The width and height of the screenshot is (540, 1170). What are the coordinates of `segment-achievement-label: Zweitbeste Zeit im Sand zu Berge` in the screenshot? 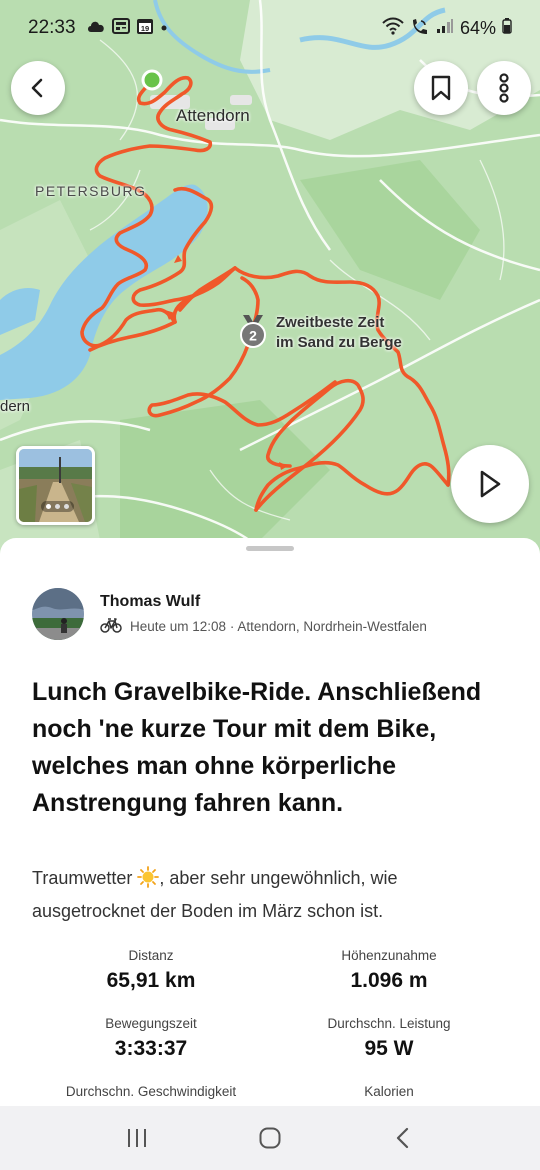 It's located at (339, 333).